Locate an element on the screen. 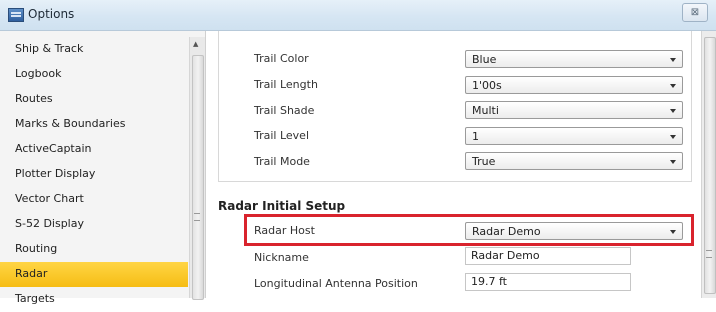 The height and width of the screenshot is (312, 716). sidebar-item-routes: Routes is located at coordinates (94, 99).